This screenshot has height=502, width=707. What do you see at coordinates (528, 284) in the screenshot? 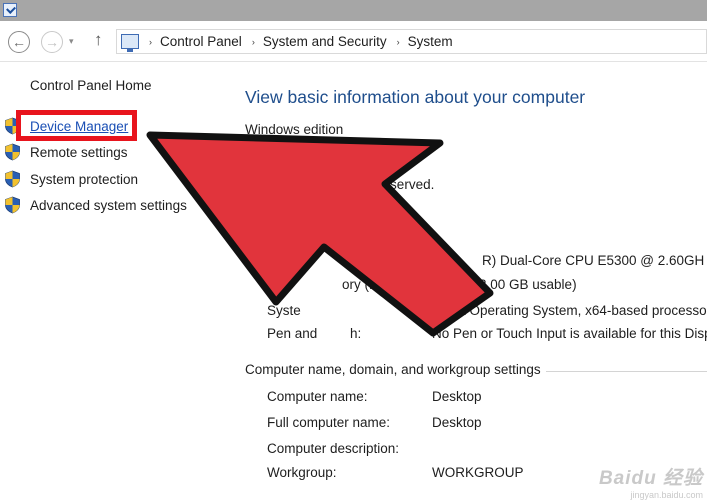
I see `installed-memory-value: 3.00 GB usable)` at bounding box center [528, 284].